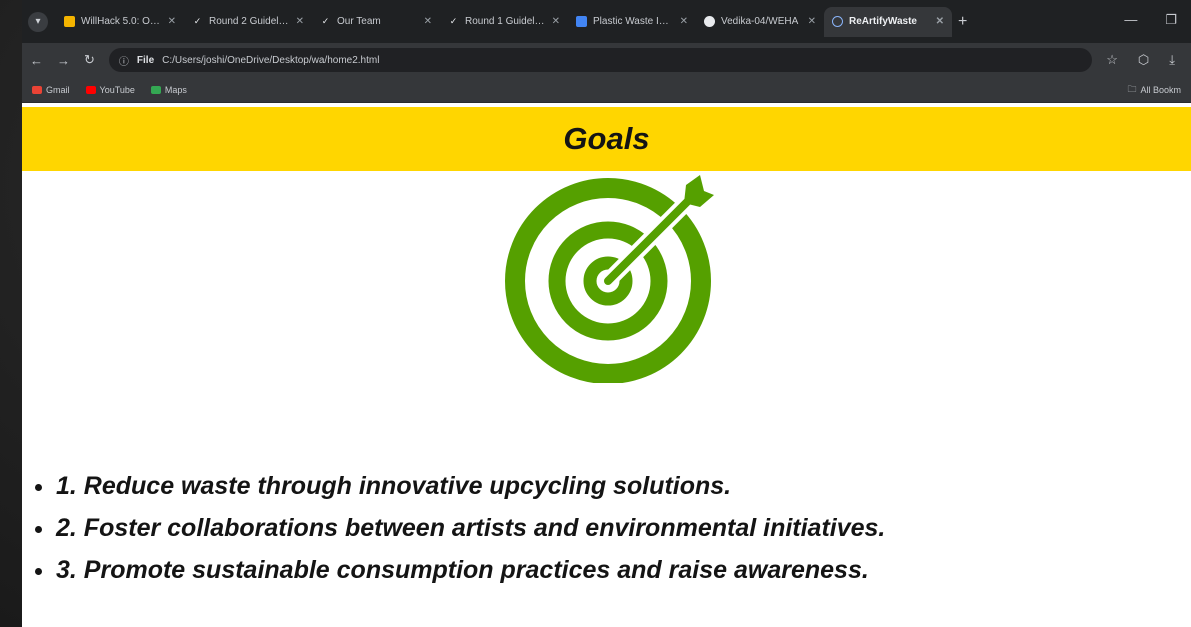  Describe the element at coordinates (359, 21) in the screenshot. I see `tab-label: Our Team` at that location.